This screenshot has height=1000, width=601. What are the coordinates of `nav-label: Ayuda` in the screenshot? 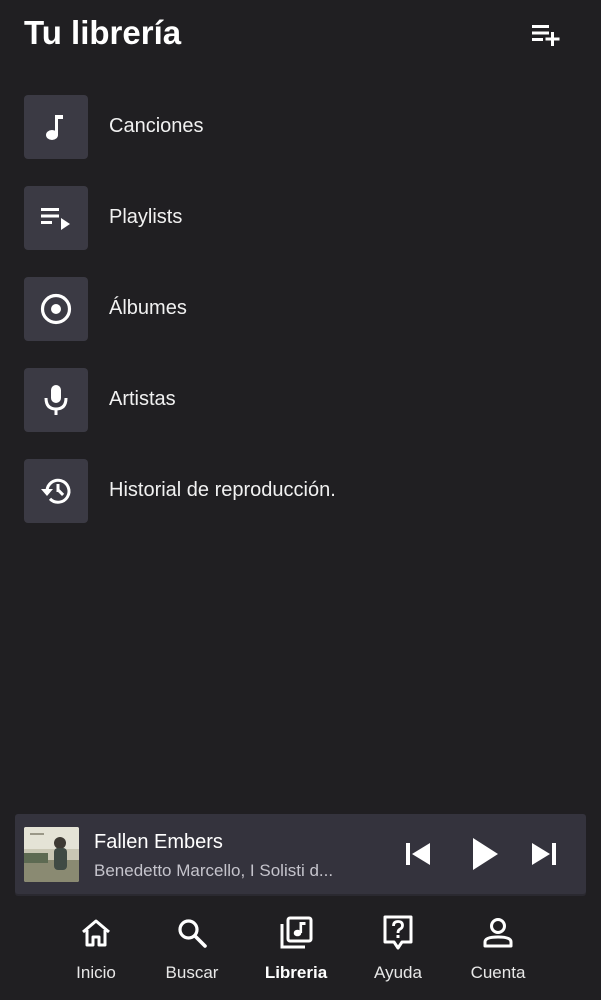 It's located at (398, 972).